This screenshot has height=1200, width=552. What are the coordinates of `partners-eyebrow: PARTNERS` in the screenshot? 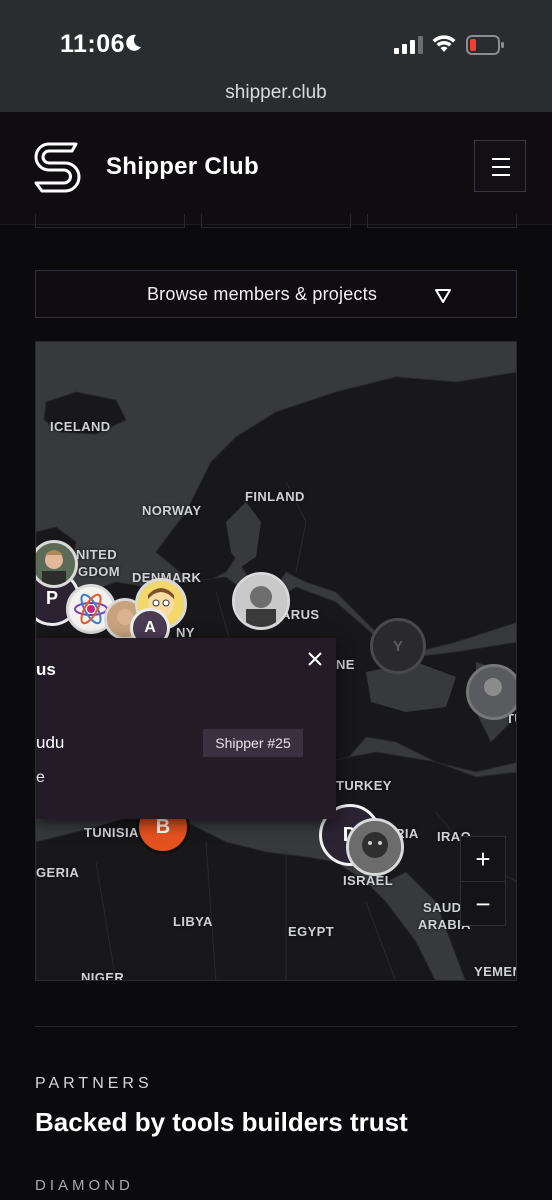 It's located at (94, 1083).